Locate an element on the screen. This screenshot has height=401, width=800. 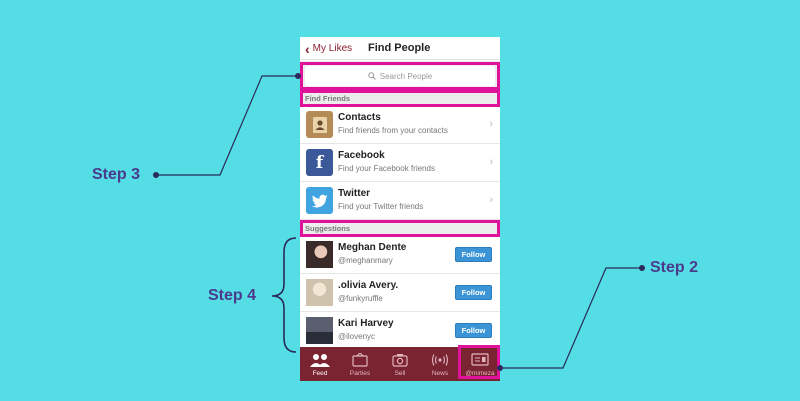
step-4-label: Step 4 is located at coordinates (232, 295).